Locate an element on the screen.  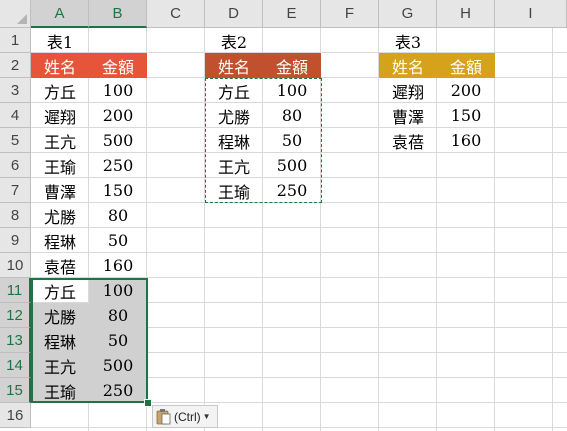
row-header-4: 4 is located at coordinates (15, 115).